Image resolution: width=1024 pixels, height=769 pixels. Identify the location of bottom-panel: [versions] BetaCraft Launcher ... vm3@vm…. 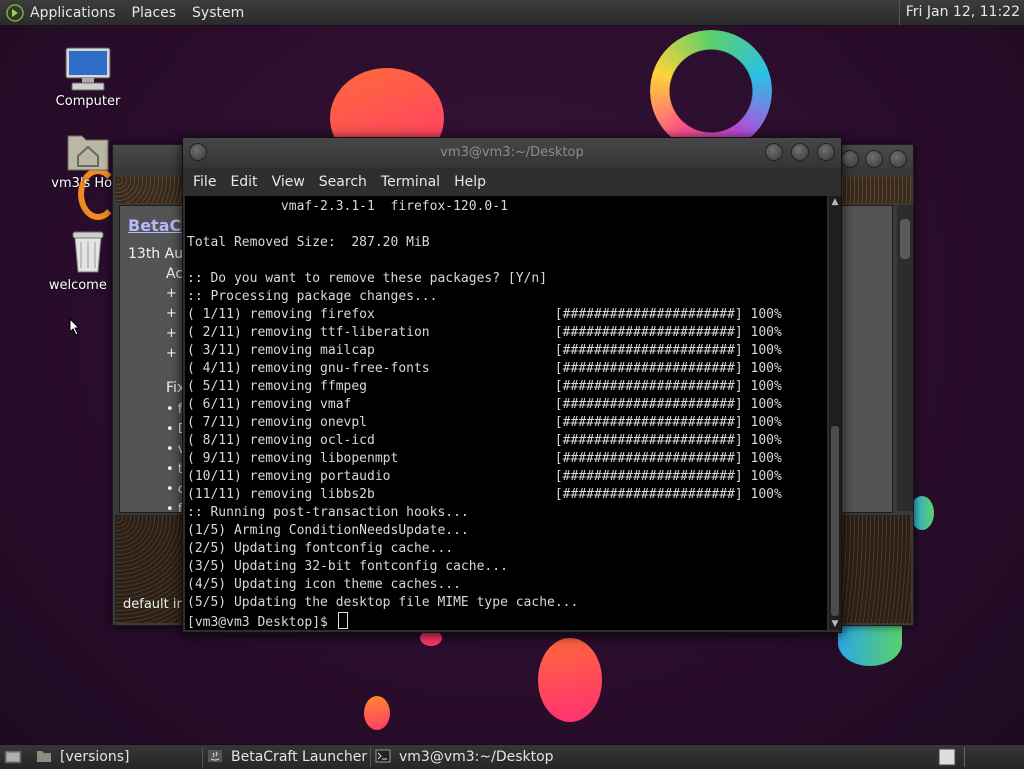
(512, 756).